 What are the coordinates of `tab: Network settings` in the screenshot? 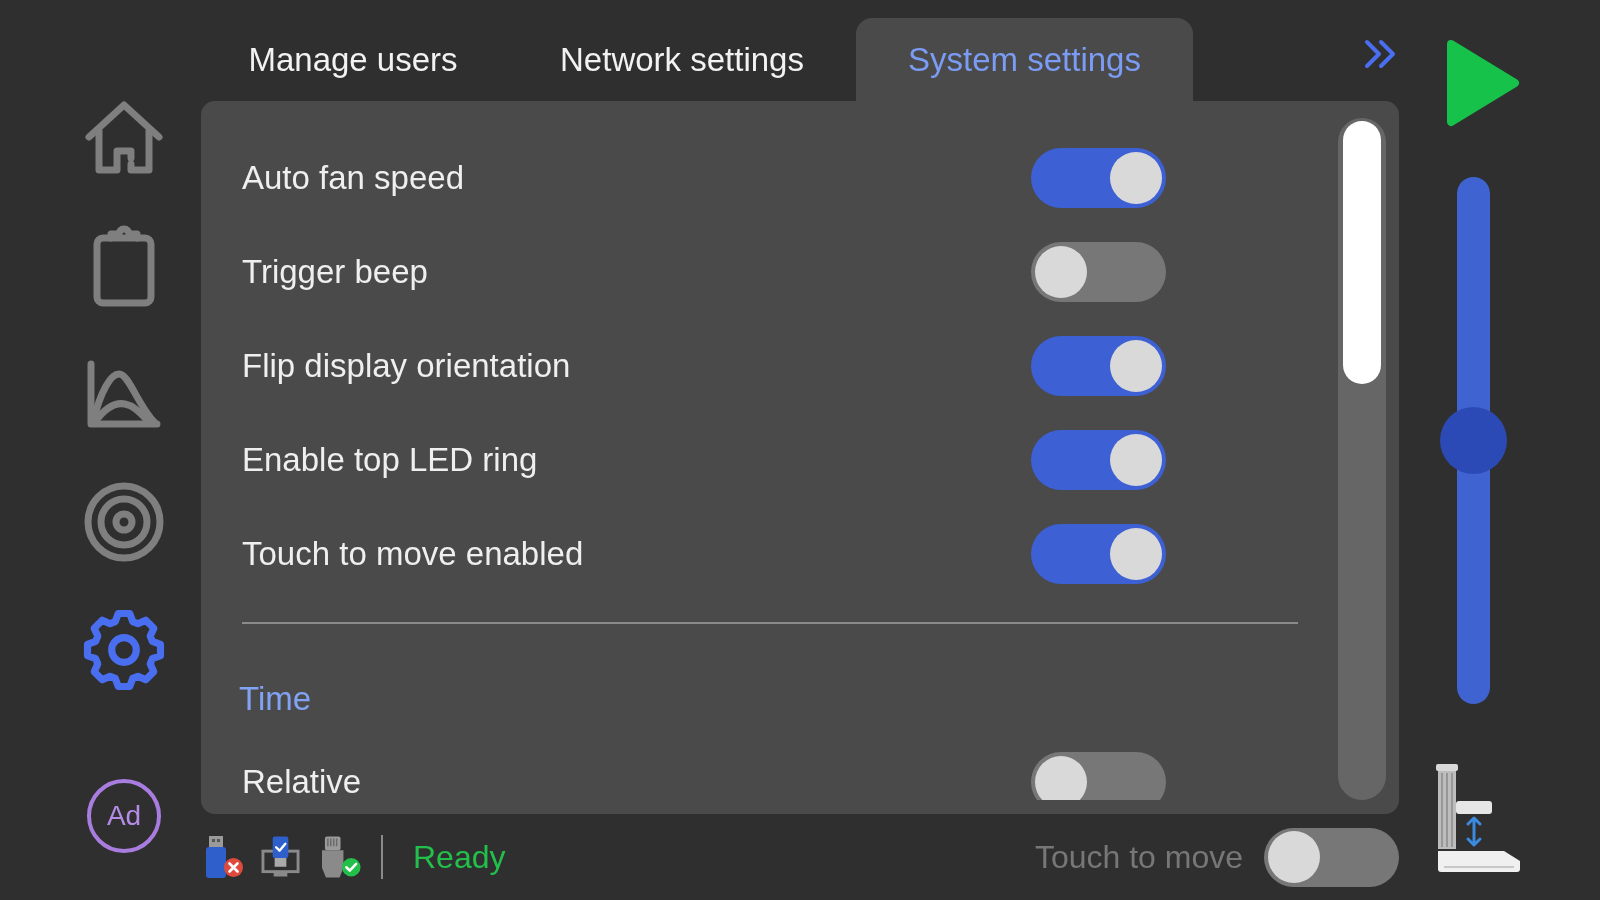 It's located at (682, 59).